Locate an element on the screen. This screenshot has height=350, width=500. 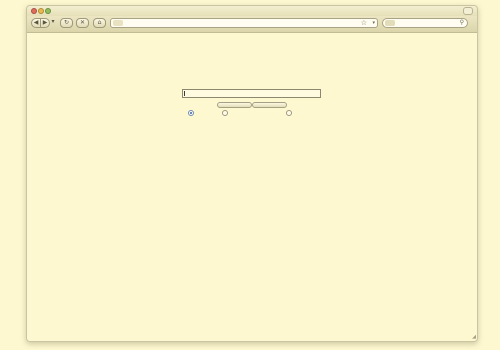
bookmark-star-icon: ☆ is located at coordinates (364, 23).